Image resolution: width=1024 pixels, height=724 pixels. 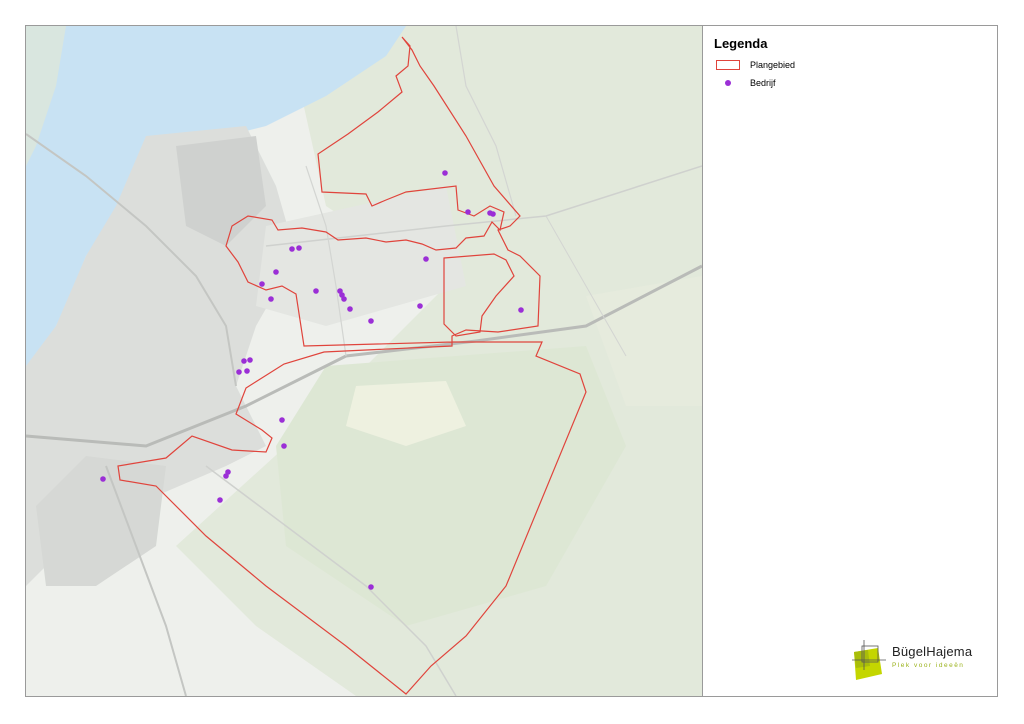 I want to click on point-icon, so click(x=728, y=83).